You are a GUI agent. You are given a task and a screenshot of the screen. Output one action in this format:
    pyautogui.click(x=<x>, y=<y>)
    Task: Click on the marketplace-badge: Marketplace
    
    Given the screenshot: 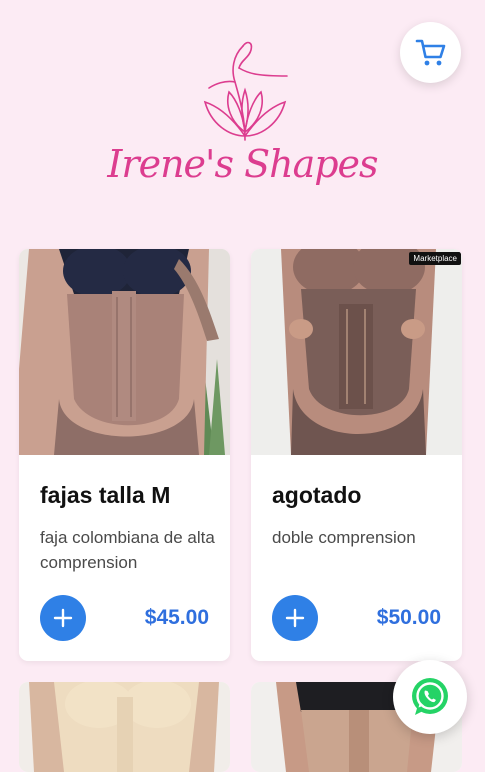 What is the action you would take?
    pyautogui.click(x=435, y=258)
    